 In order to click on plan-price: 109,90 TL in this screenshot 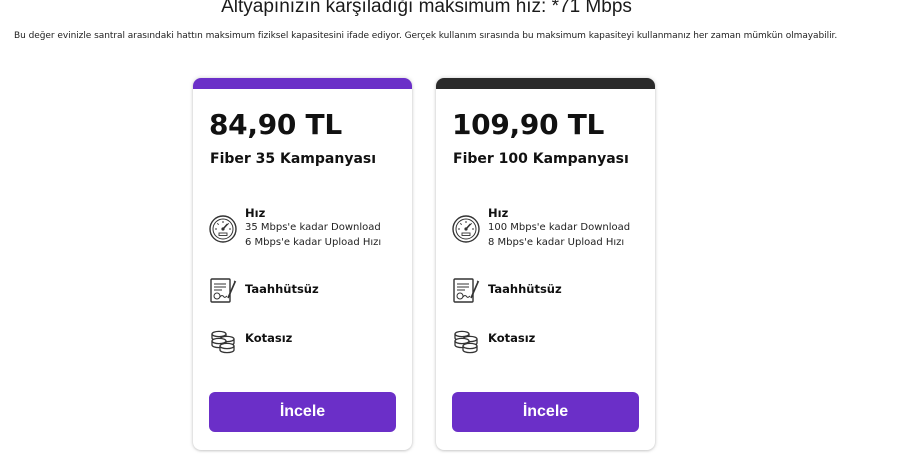, I will do `click(528, 124)`.